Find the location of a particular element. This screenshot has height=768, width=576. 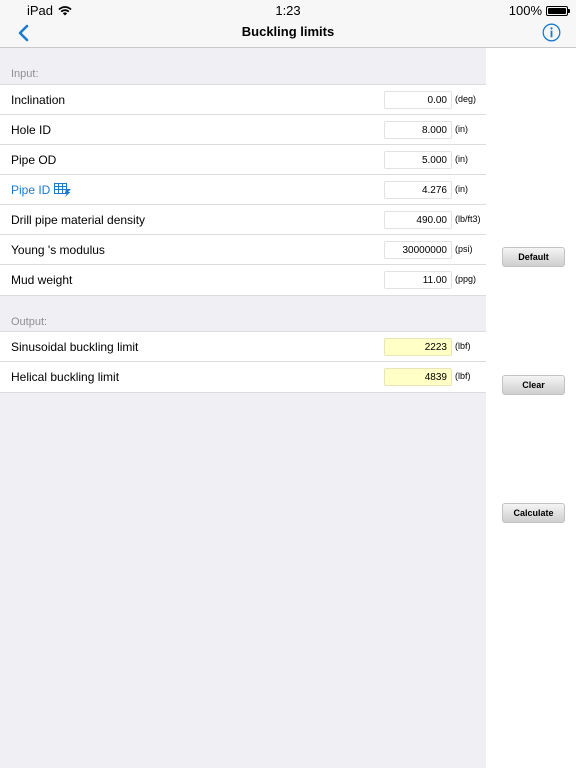

helical-label: Helical buckling limit is located at coordinates (65, 377).